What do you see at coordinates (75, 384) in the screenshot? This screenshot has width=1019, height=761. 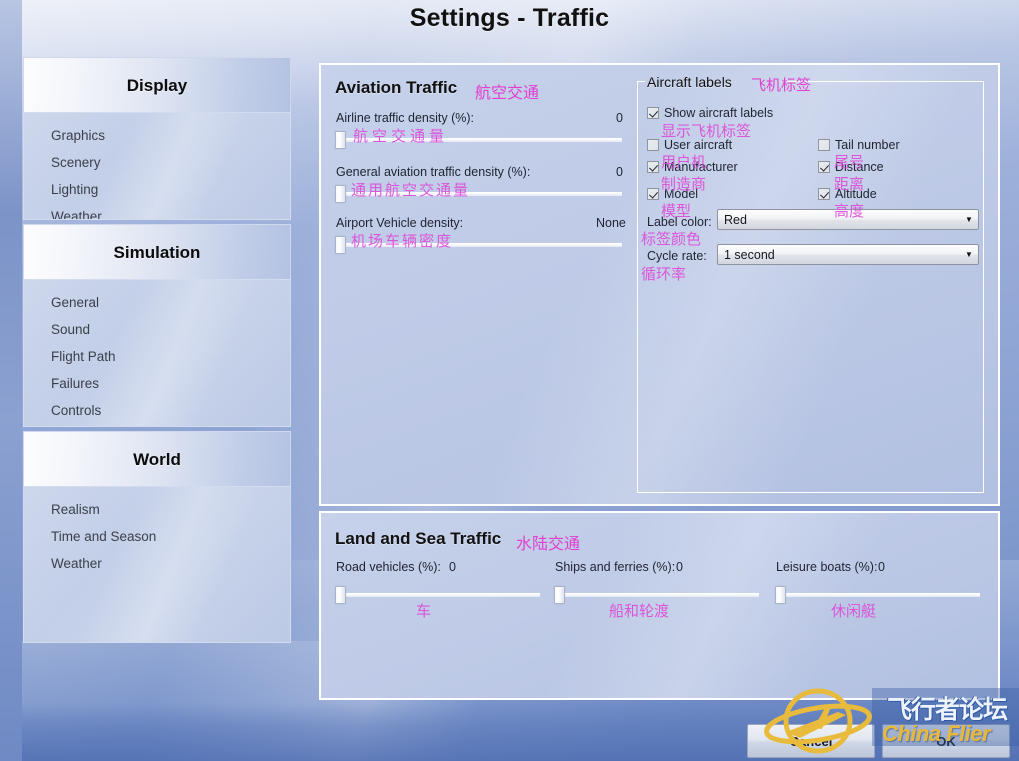 I see `sidebar-item-failures: Failures` at bounding box center [75, 384].